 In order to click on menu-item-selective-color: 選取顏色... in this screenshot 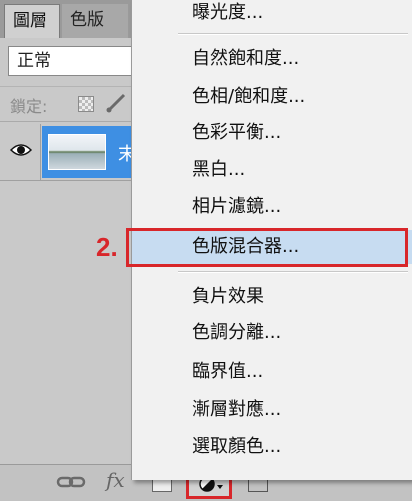, I will do `click(272, 447)`.